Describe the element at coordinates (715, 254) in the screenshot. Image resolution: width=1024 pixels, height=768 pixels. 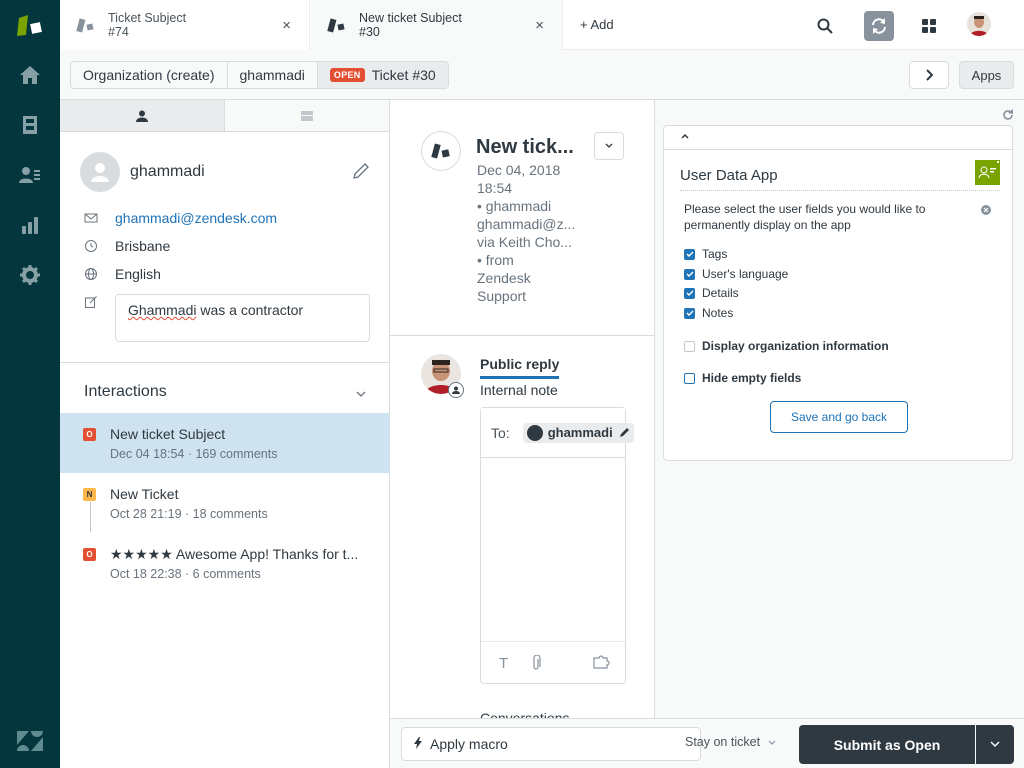
I see `checkbox-label: Tags` at that location.